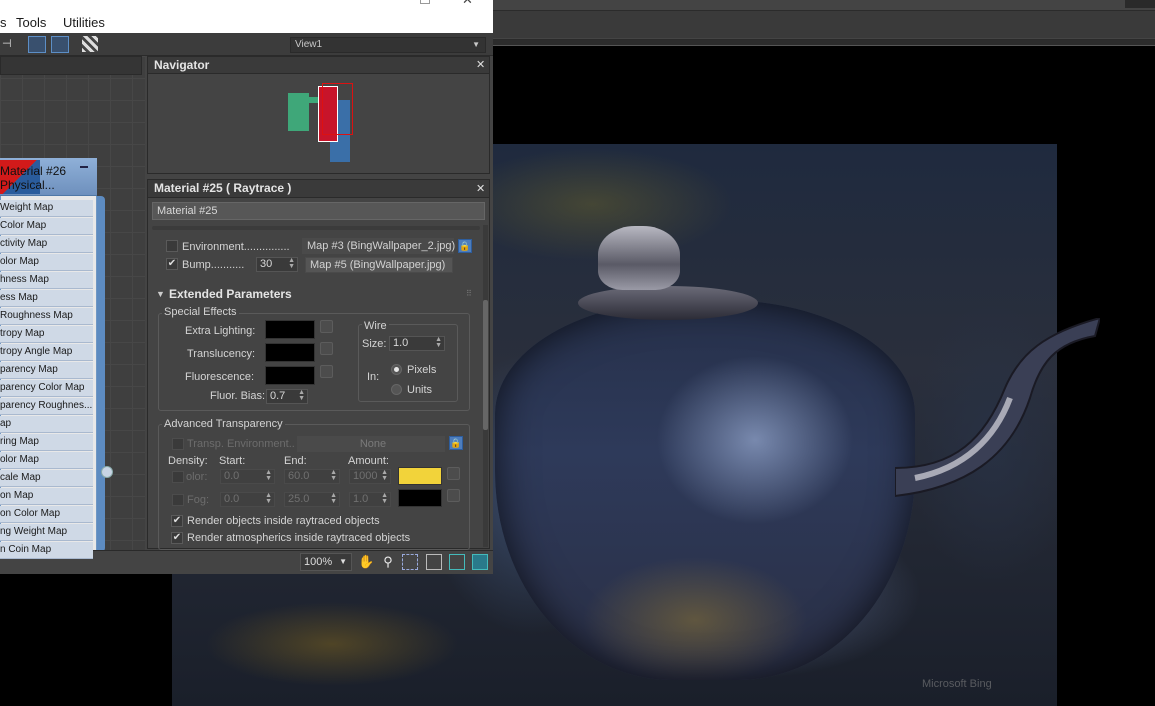 This screenshot has width=1155, height=706. Describe the element at coordinates (326, 348) in the screenshot. I see `translucency-map-button` at that location.